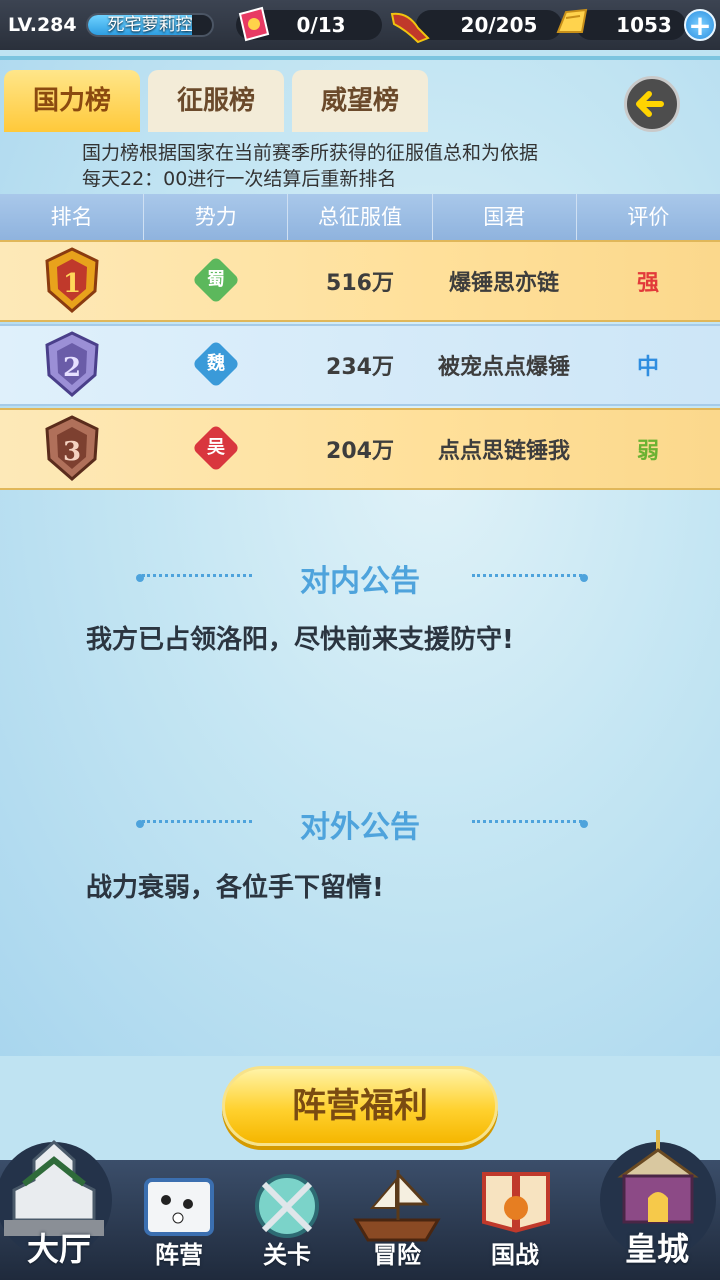 The width and height of the screenshot is (720, 1280). What do you see at coordinates (235, 888) in the screenshot?
I see `external-notice-text: 战力衰弱，各位手下留情!` at bounding box center [235, 888].